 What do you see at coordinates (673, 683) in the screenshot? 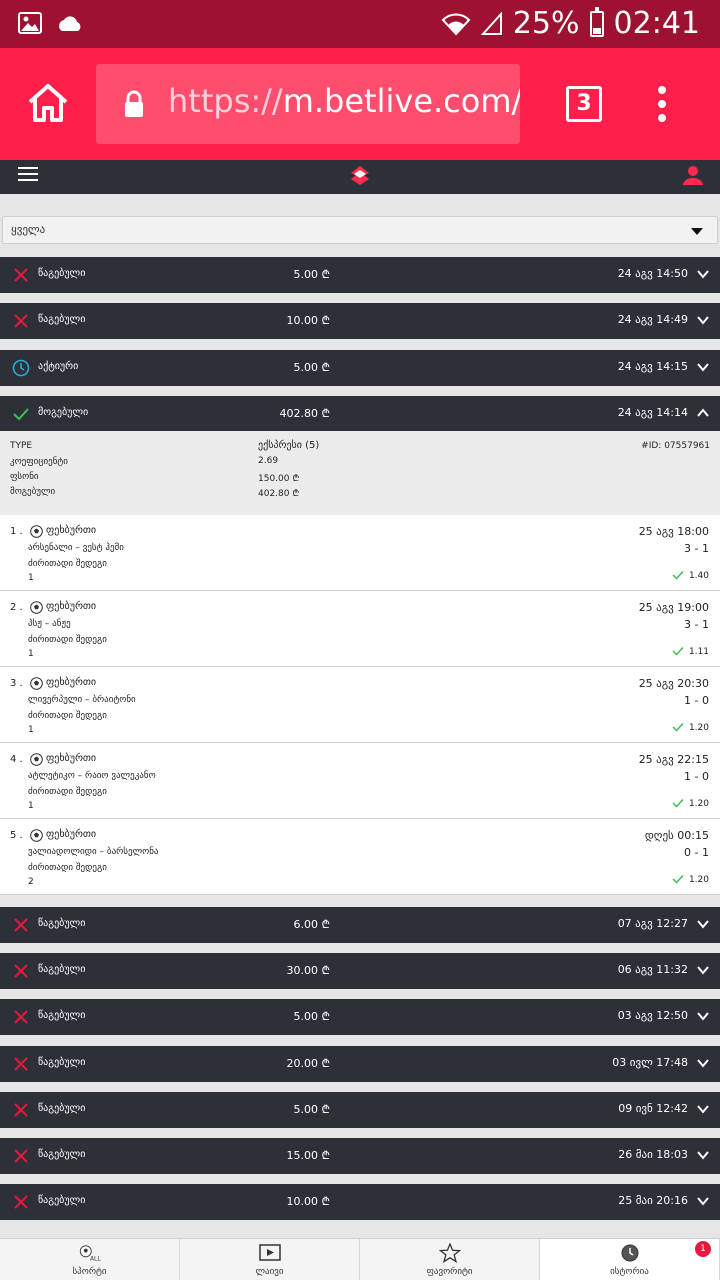
I see `event-date: 25 აგვ 20:30` at bounding box center [673, 683].